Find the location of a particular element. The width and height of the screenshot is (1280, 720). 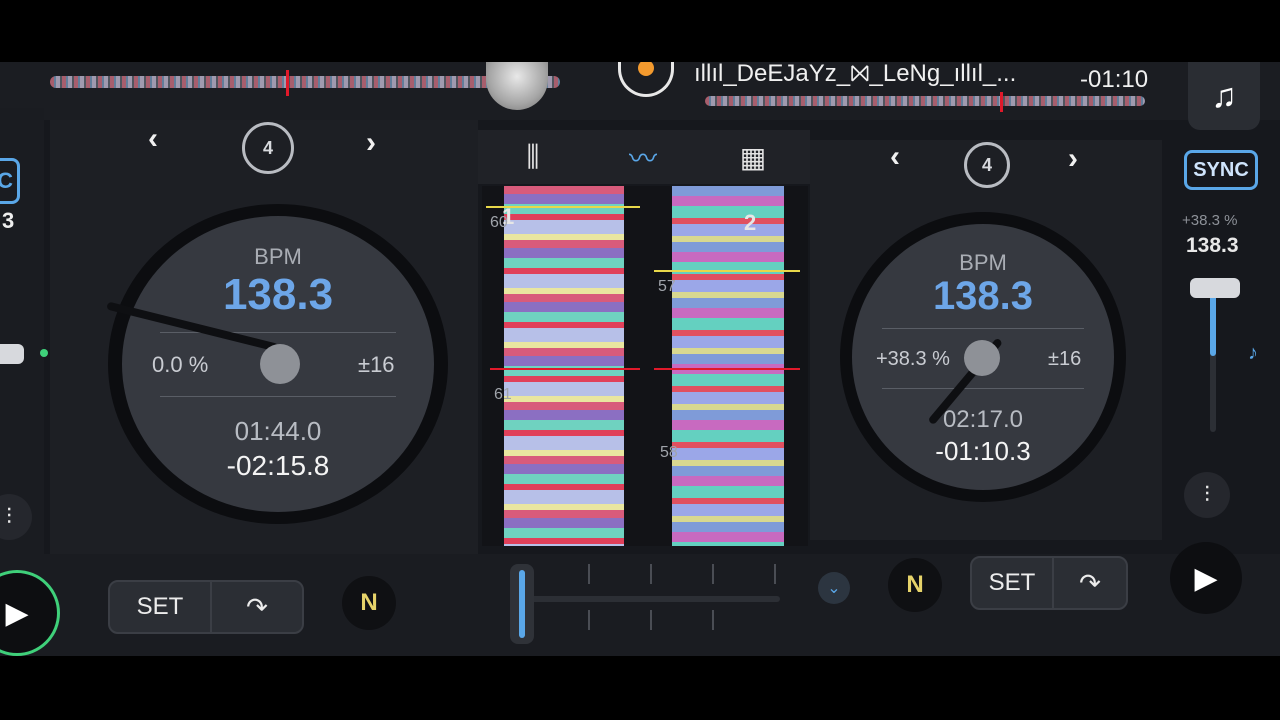

deck1-loop-button: 4 is located at coordinates (268, 148).